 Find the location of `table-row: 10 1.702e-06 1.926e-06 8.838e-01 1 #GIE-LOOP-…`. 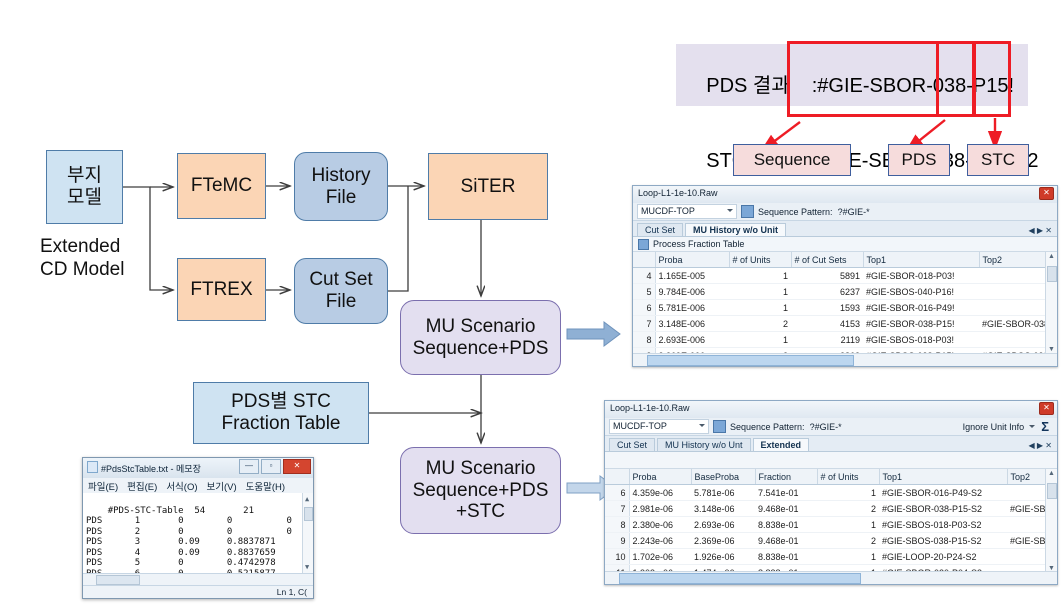

table-row: 10 1.702e-06 1.926e-06 8.838e-01 1 #GIE-LOOP-… is located at coordinates (831, 556).